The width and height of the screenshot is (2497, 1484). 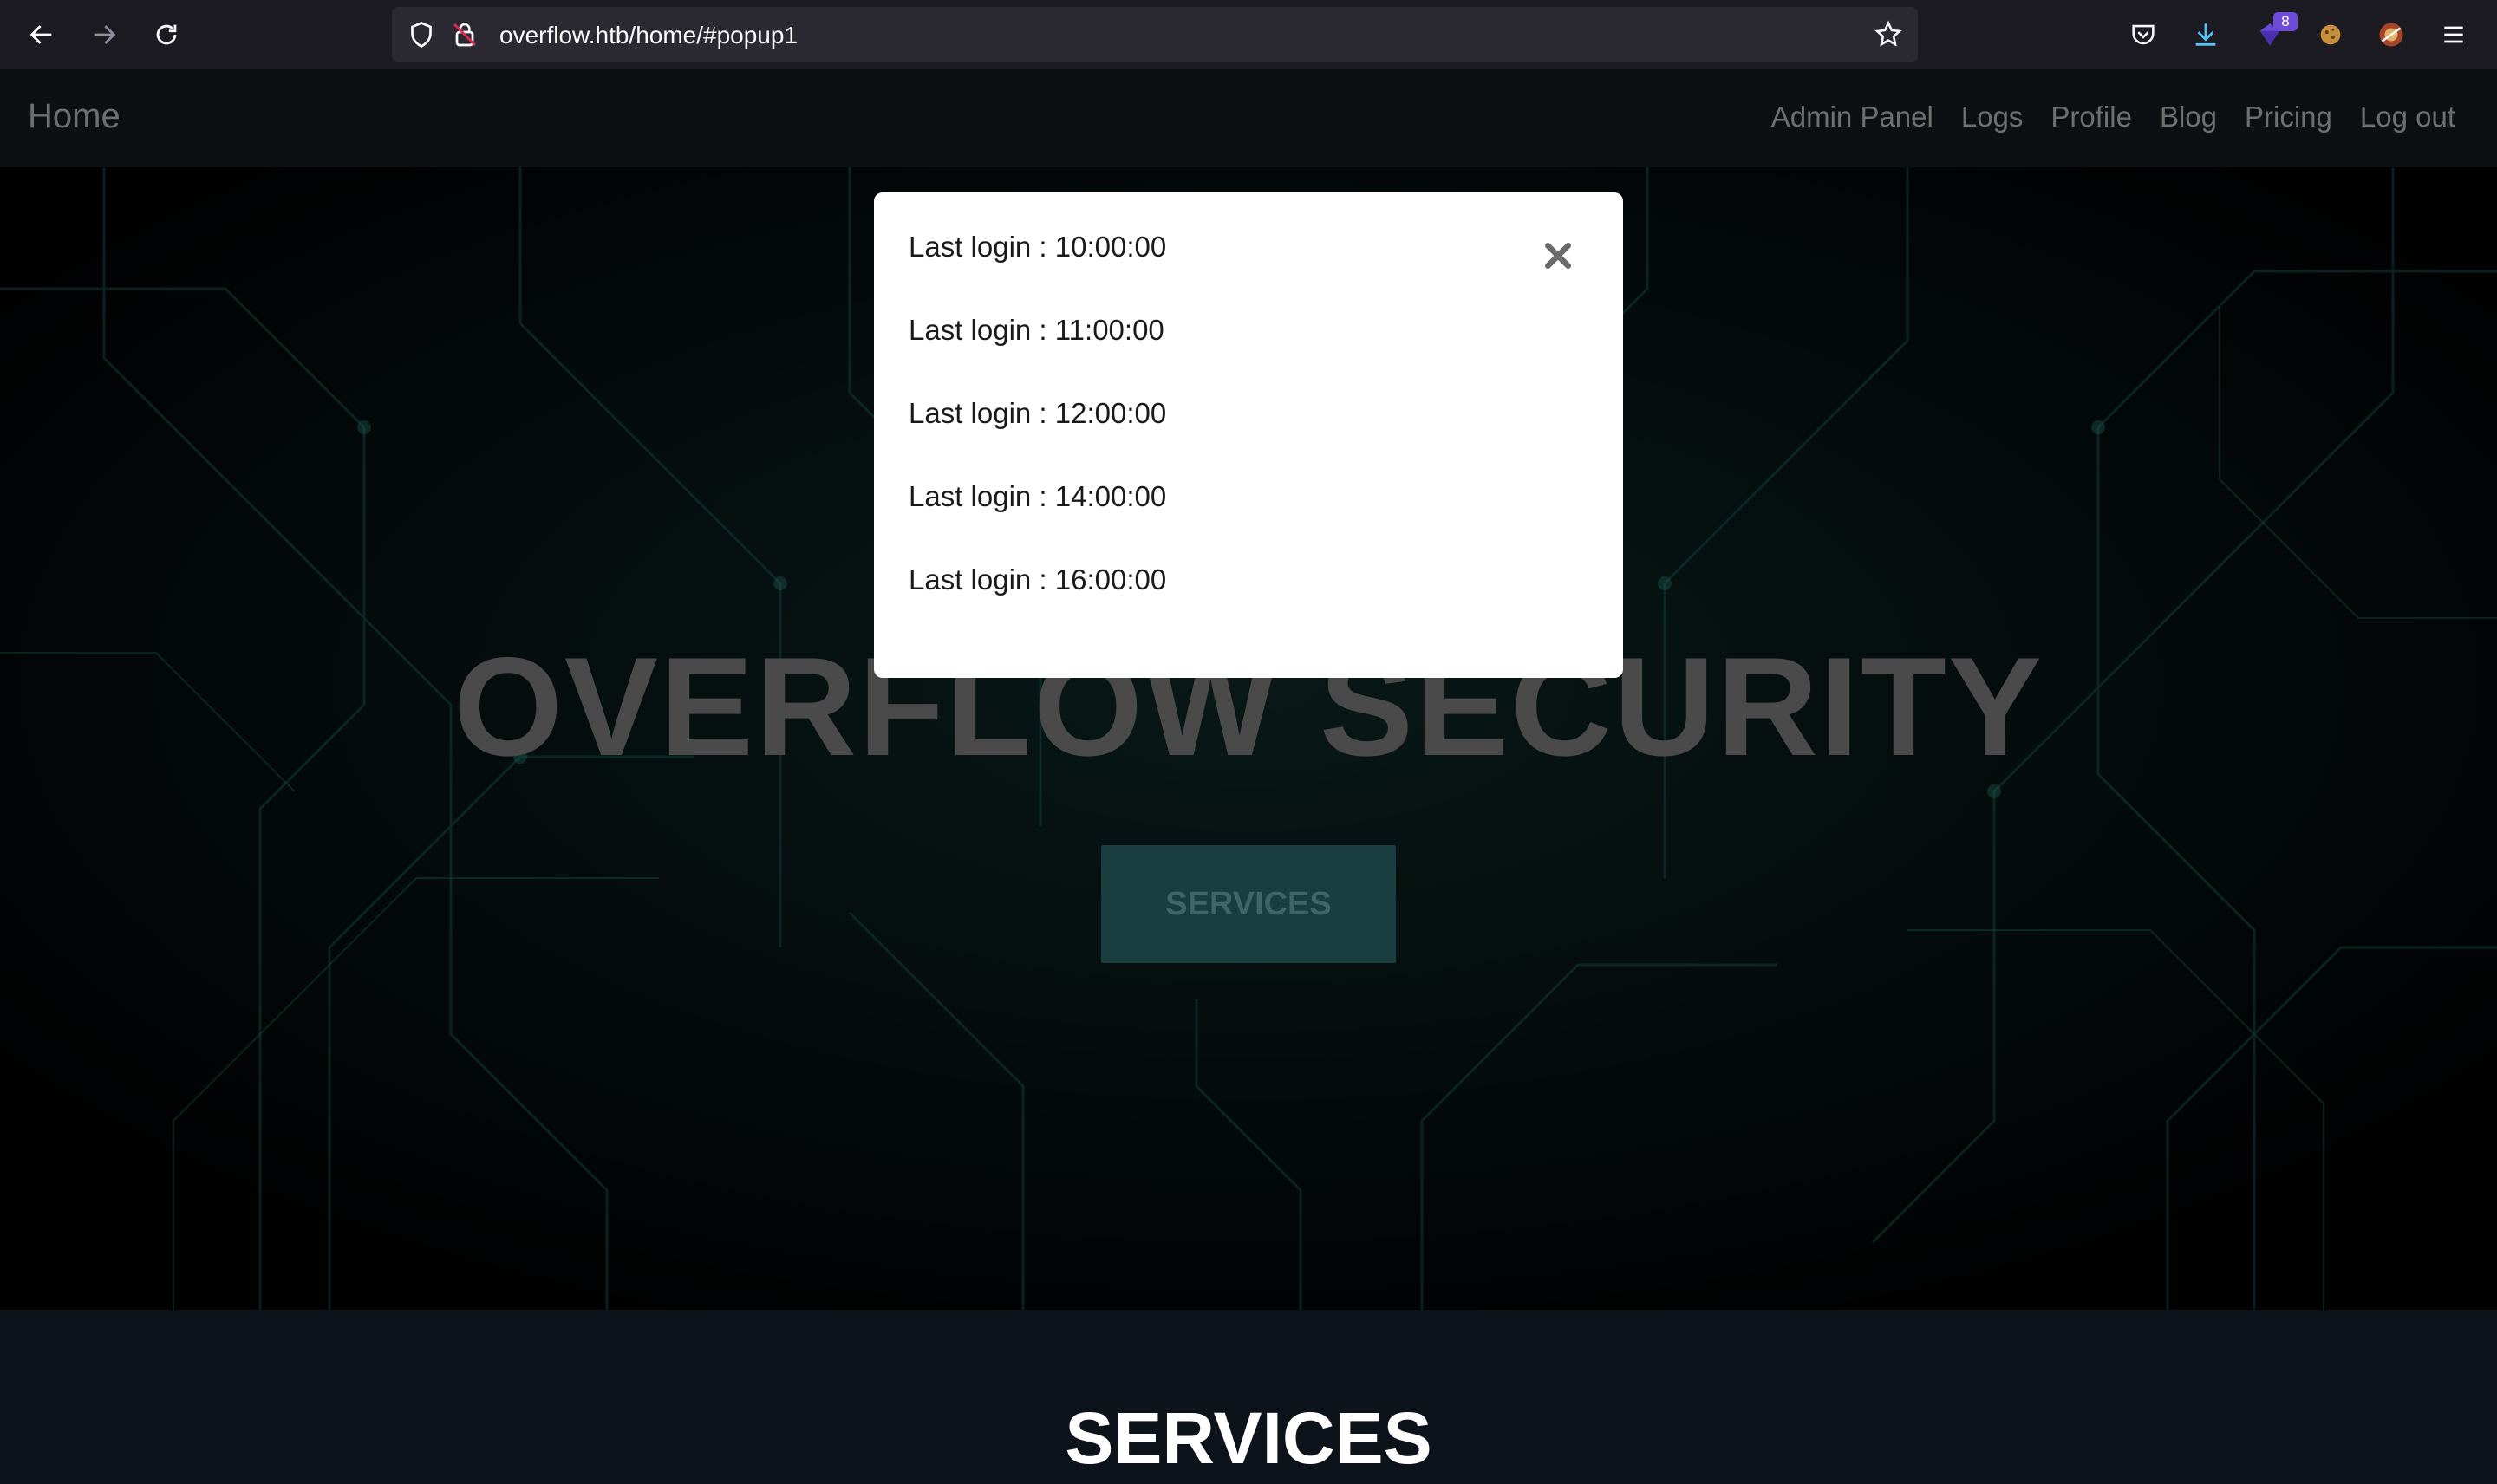 I want to click on cookie-icon, so click(x=2330, y=34).